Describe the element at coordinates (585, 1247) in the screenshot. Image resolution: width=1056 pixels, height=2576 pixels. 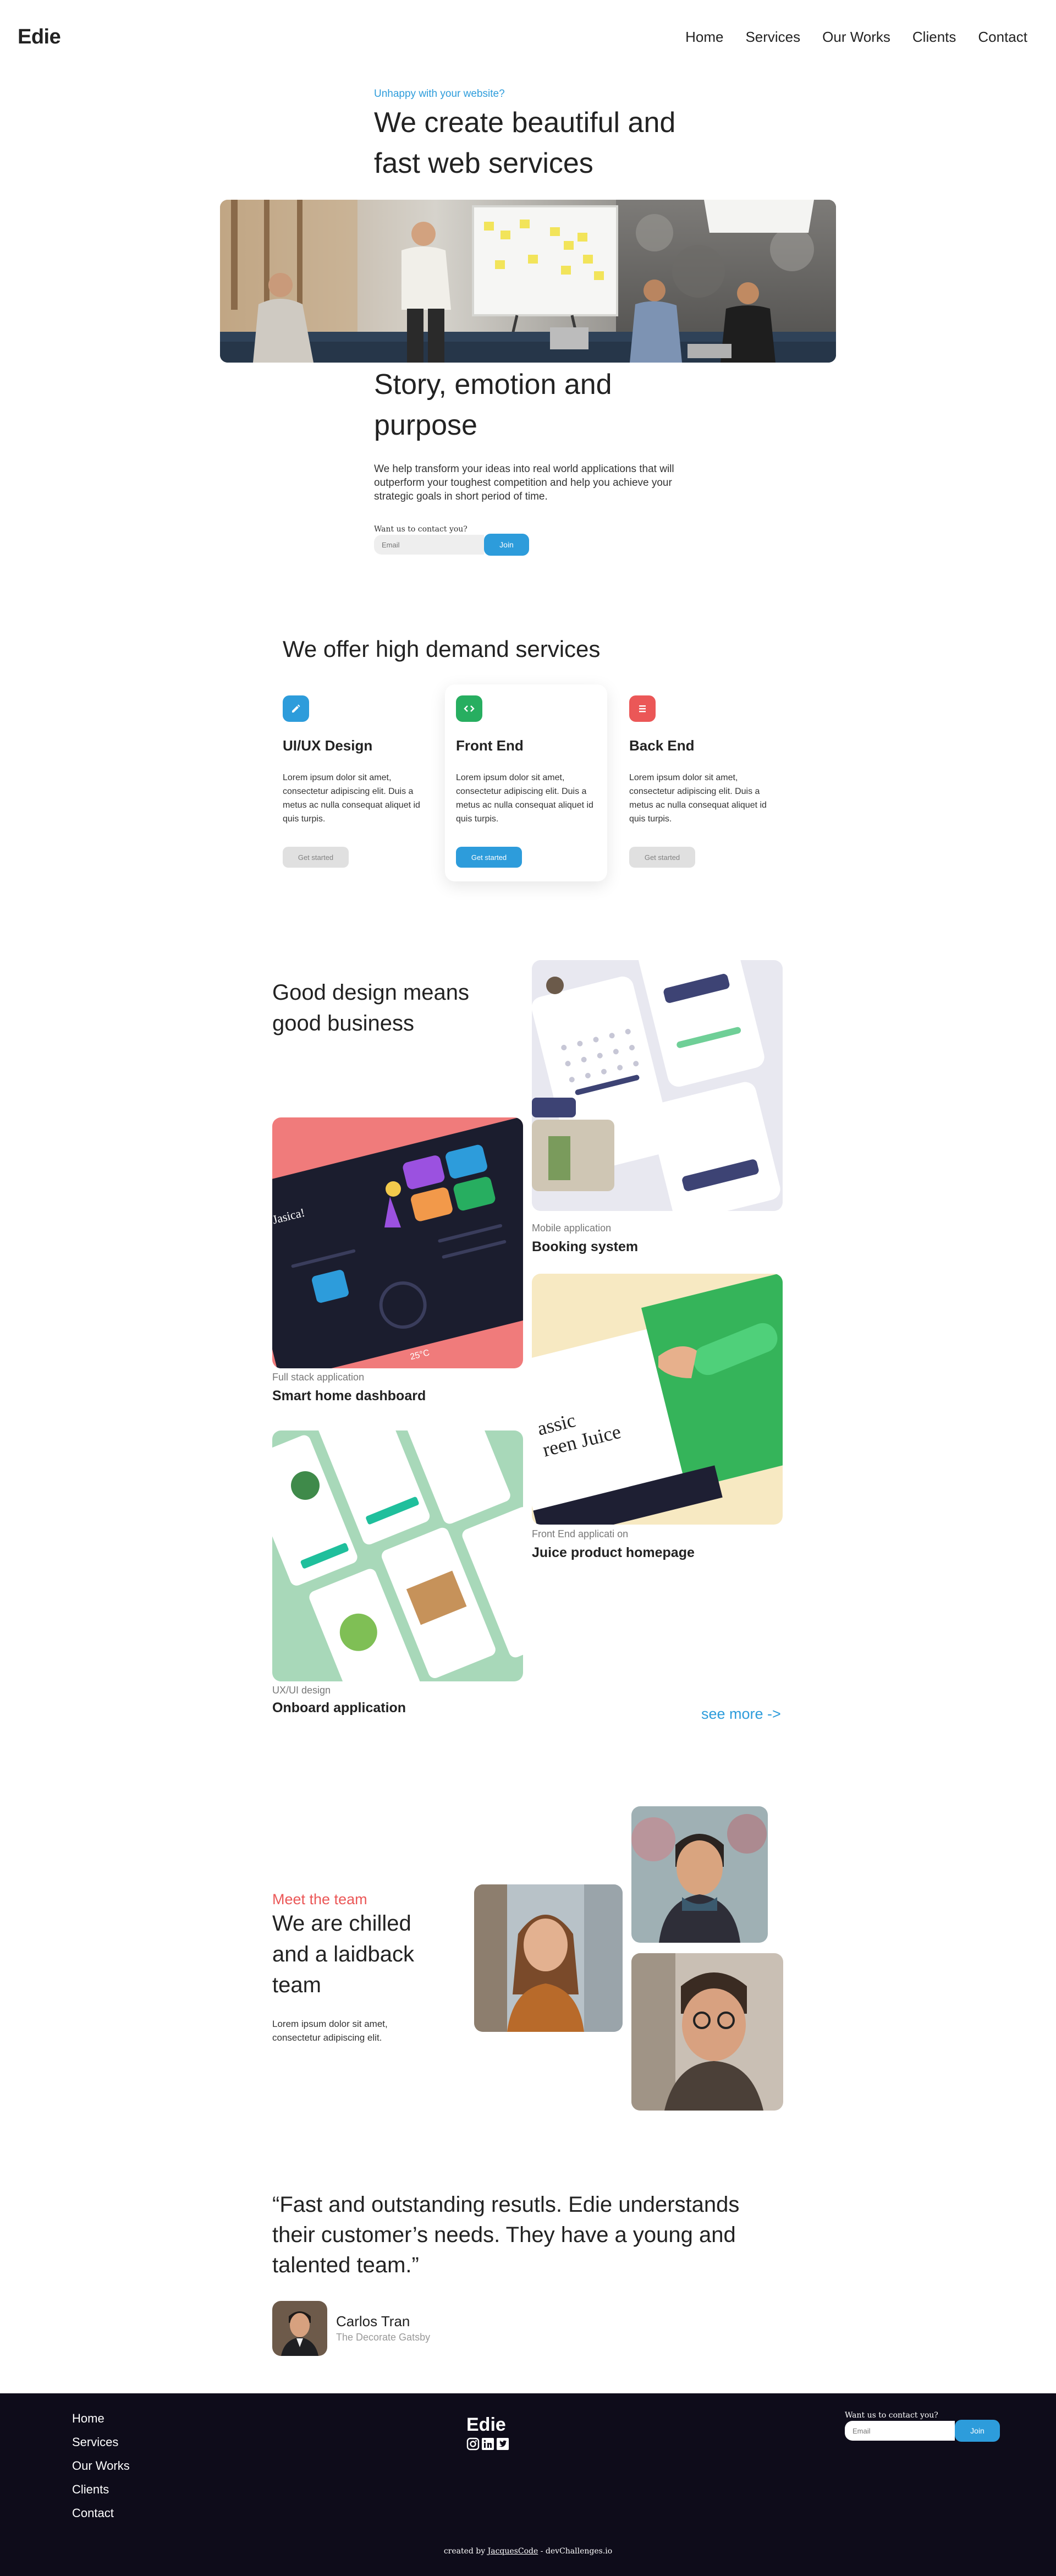
I see `work-name: Booking system` at that location.